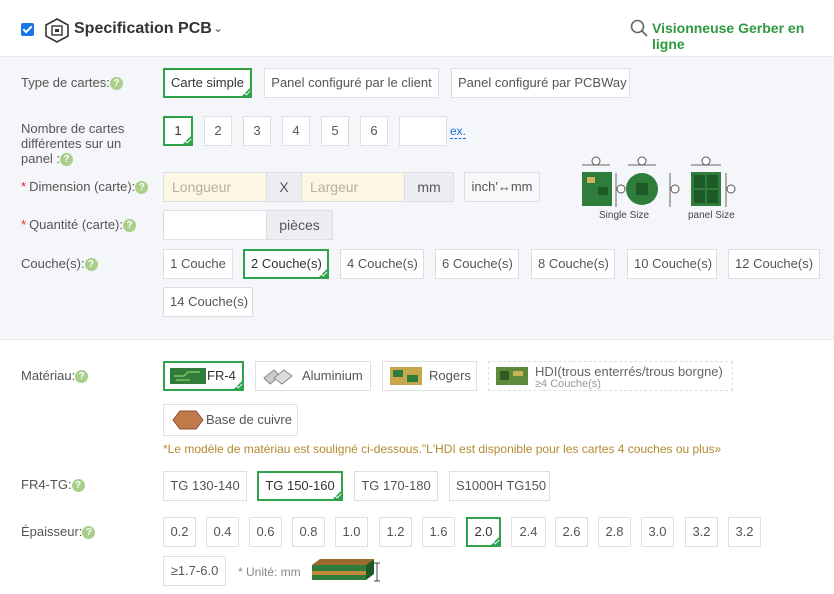 Image resolution: width=834 pixels, height=594 pixels. I want to click on thickness-2.6: 2.6, so click(571, 532).